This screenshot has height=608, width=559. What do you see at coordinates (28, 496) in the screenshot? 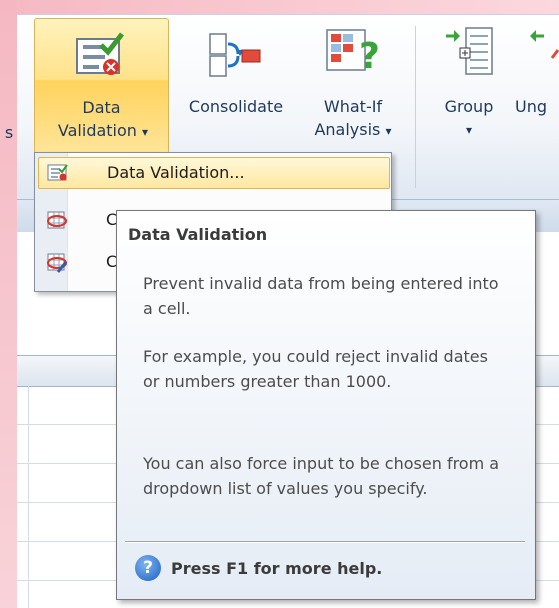
I see `grid-col-line` at bounding box center [28, 496].